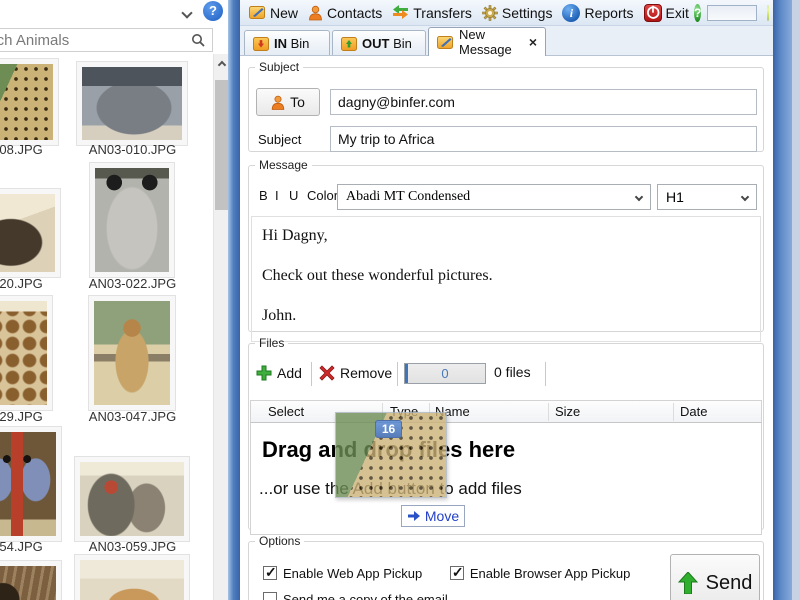 The image size is (800, 600). I want to click on message-line: Hi Dagny,, so click(295, 235).